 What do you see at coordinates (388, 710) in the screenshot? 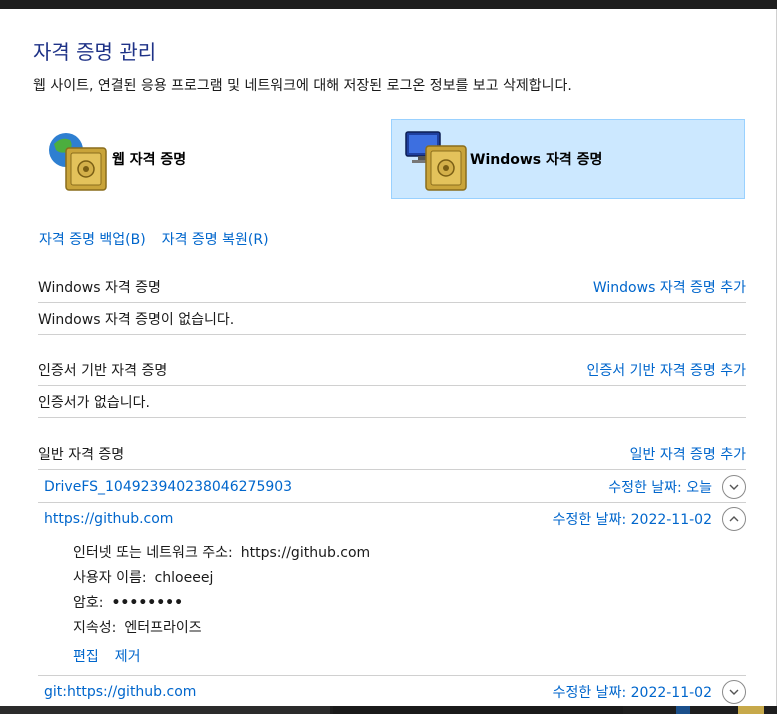
I see `taskbar-edge` at bounding box center [388, 710].